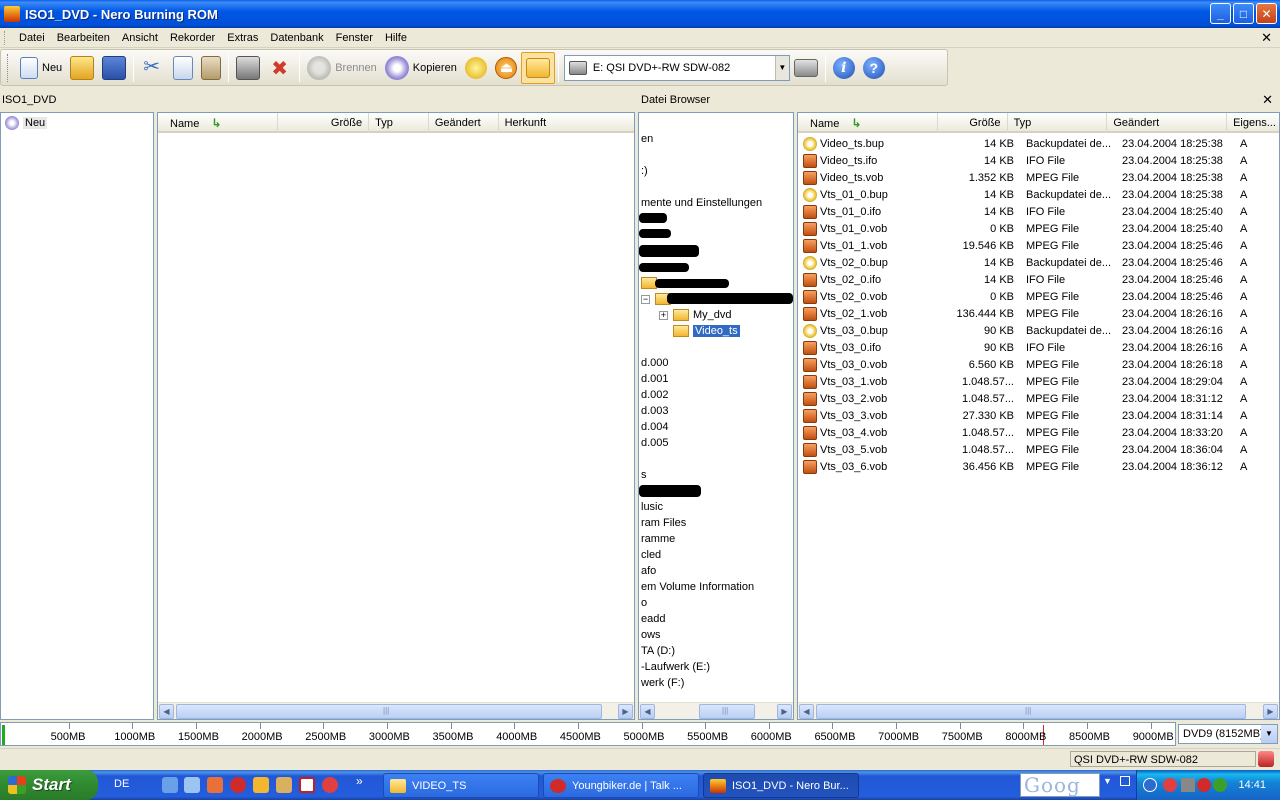 This screenshot has height=800, width=1280. I want to click on open-button, so click(82, 68).